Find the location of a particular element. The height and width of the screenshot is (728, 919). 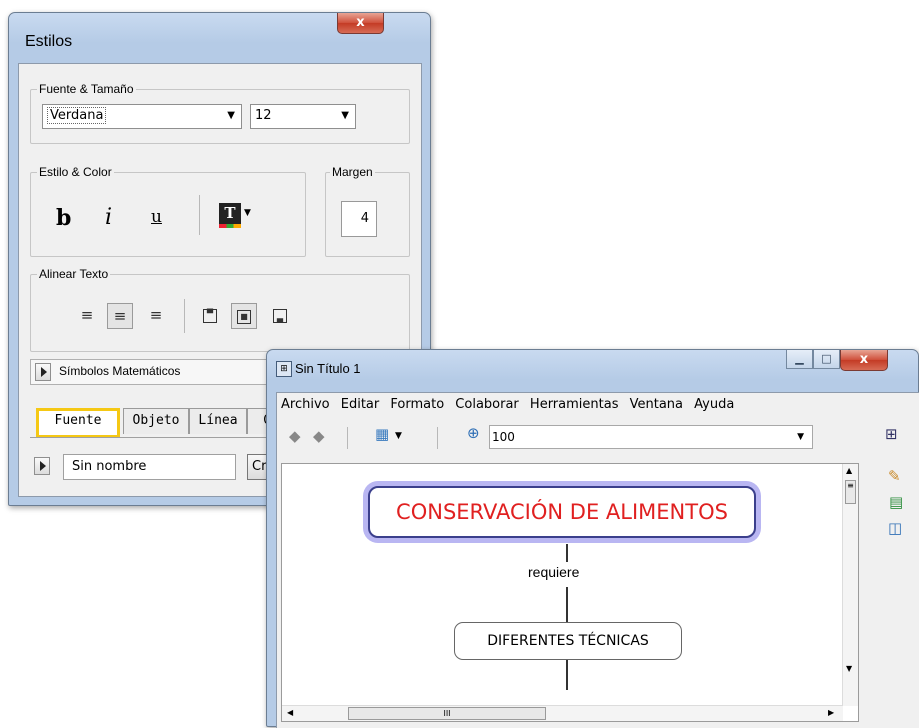

cmap-app-icon: ⊞ is located at coordinates (284, 369).